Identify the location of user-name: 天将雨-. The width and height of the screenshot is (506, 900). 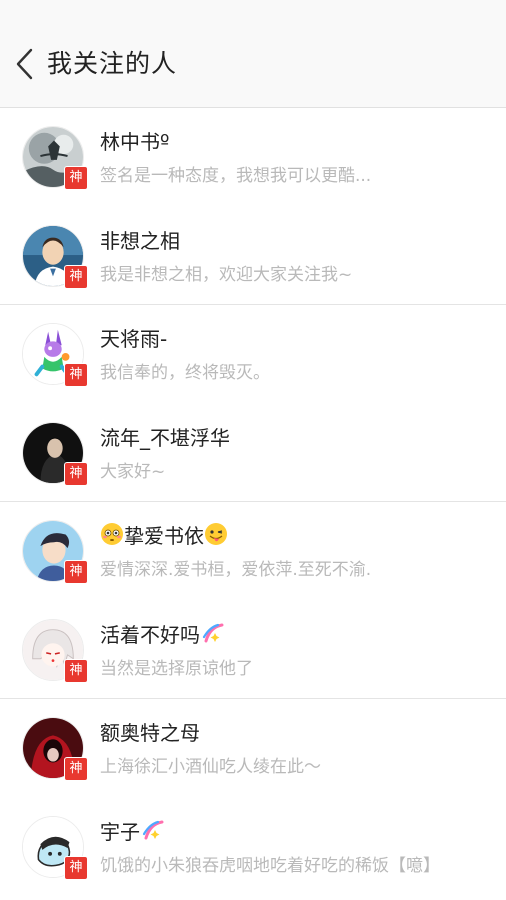
(134, 339).